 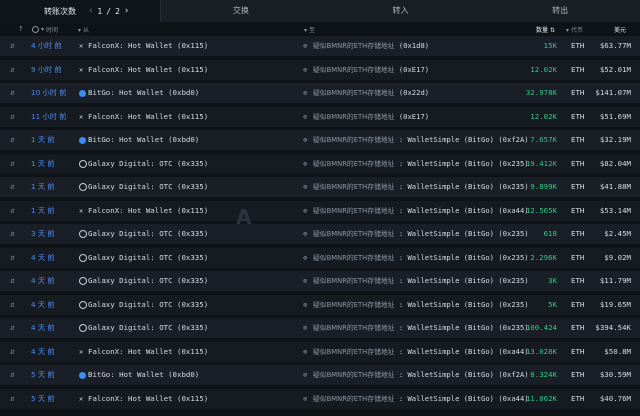 What do you see at coordinates (21, 29) in the screenshot?
I see `sort-arrow-icon: ↑` at bounding box center [21, 29].